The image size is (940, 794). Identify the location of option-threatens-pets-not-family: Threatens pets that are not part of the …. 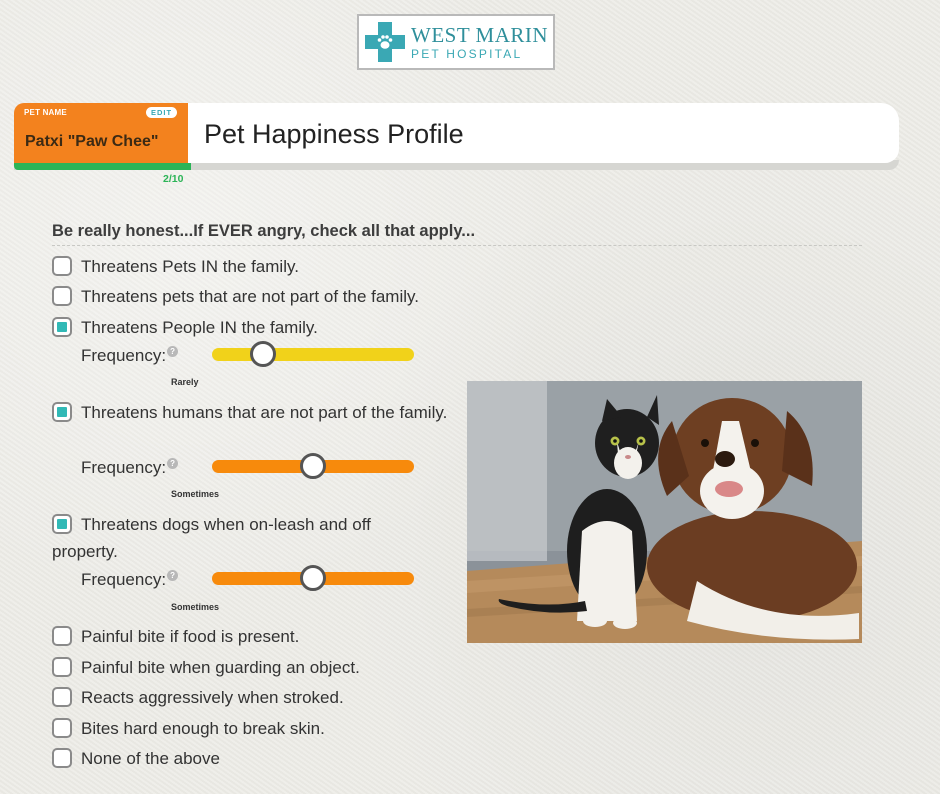
(235, 296).